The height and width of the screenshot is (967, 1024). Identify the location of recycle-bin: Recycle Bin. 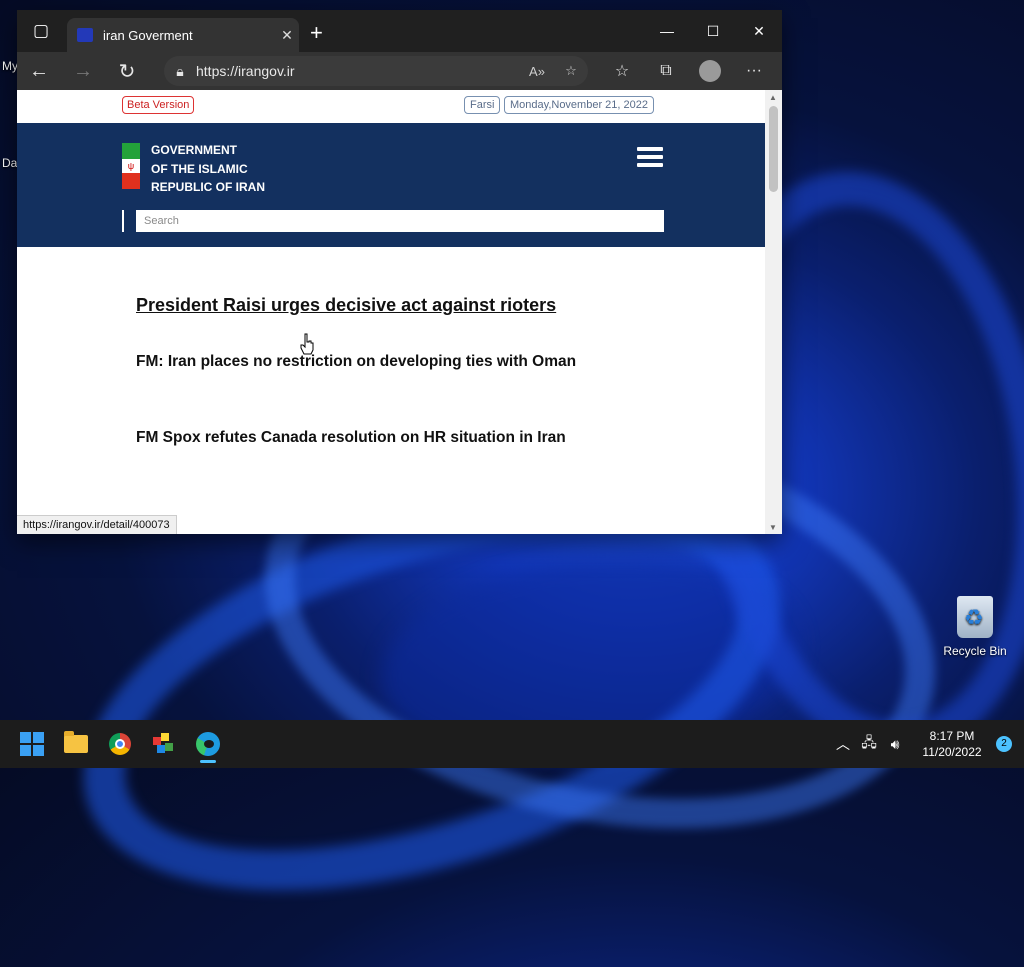
(975, 627).